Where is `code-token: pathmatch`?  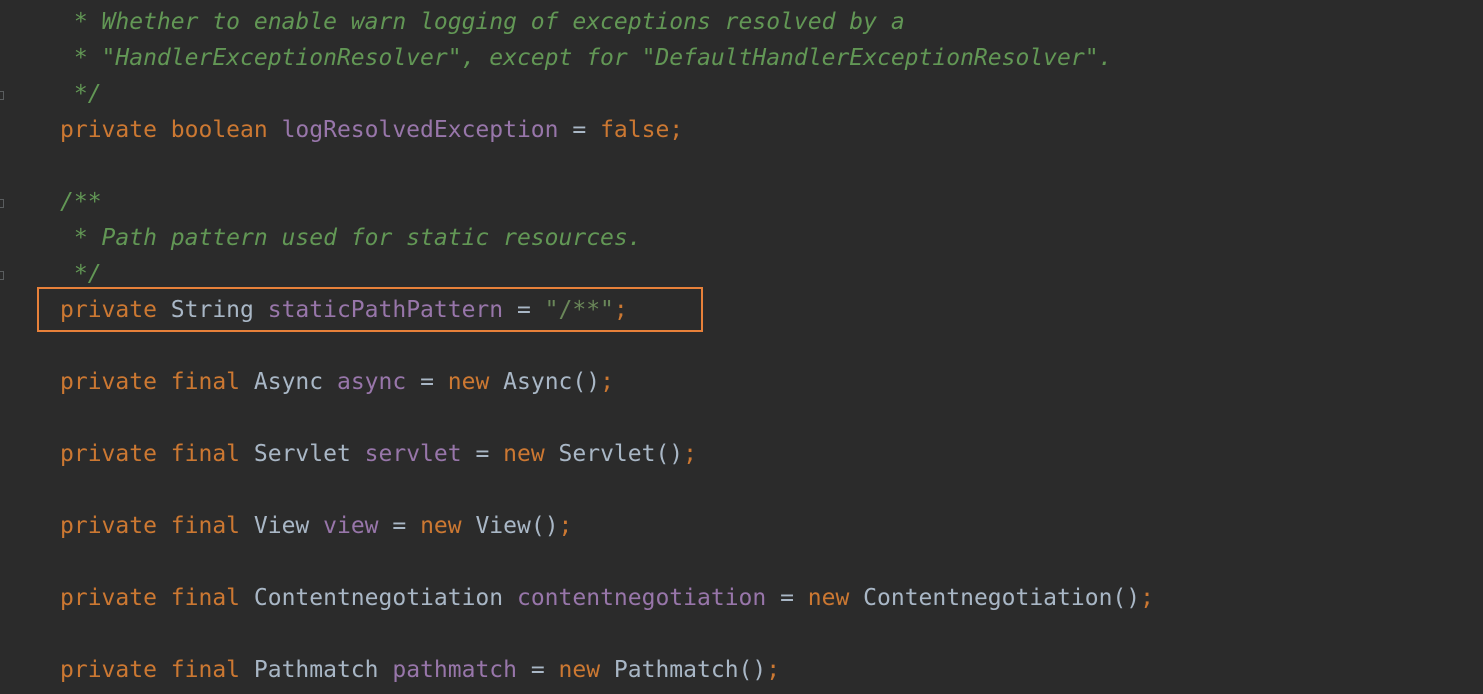
code-token: pathmatch is located at coordinates (454, 670).